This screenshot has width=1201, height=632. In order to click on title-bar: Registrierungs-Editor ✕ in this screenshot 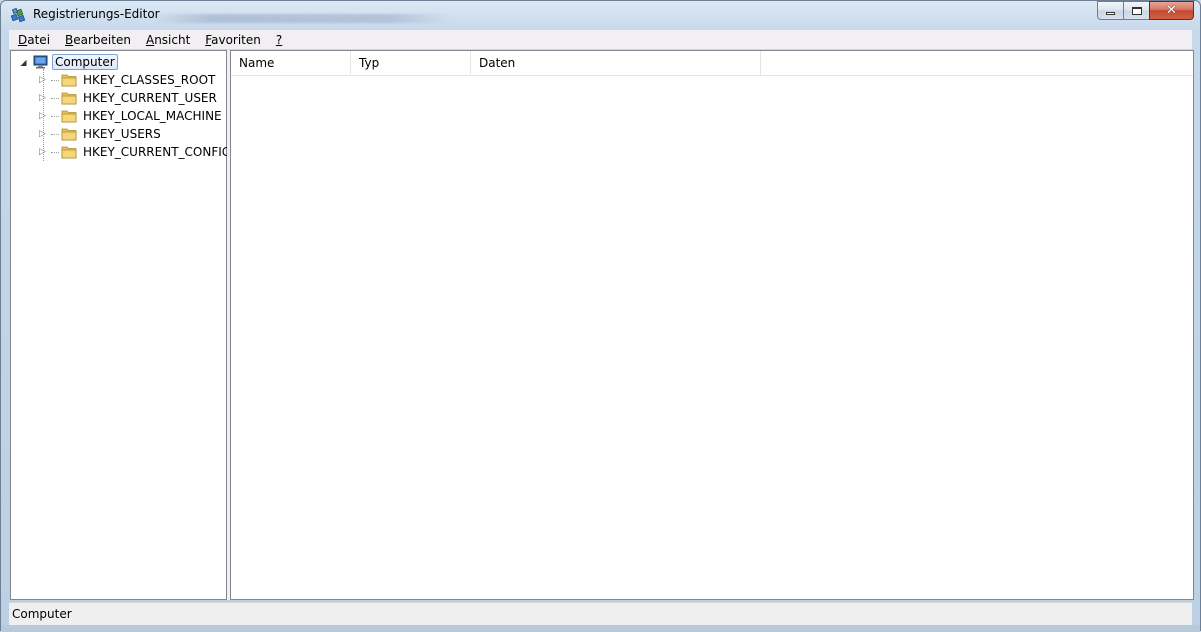, I will do `click(600, 15)`.